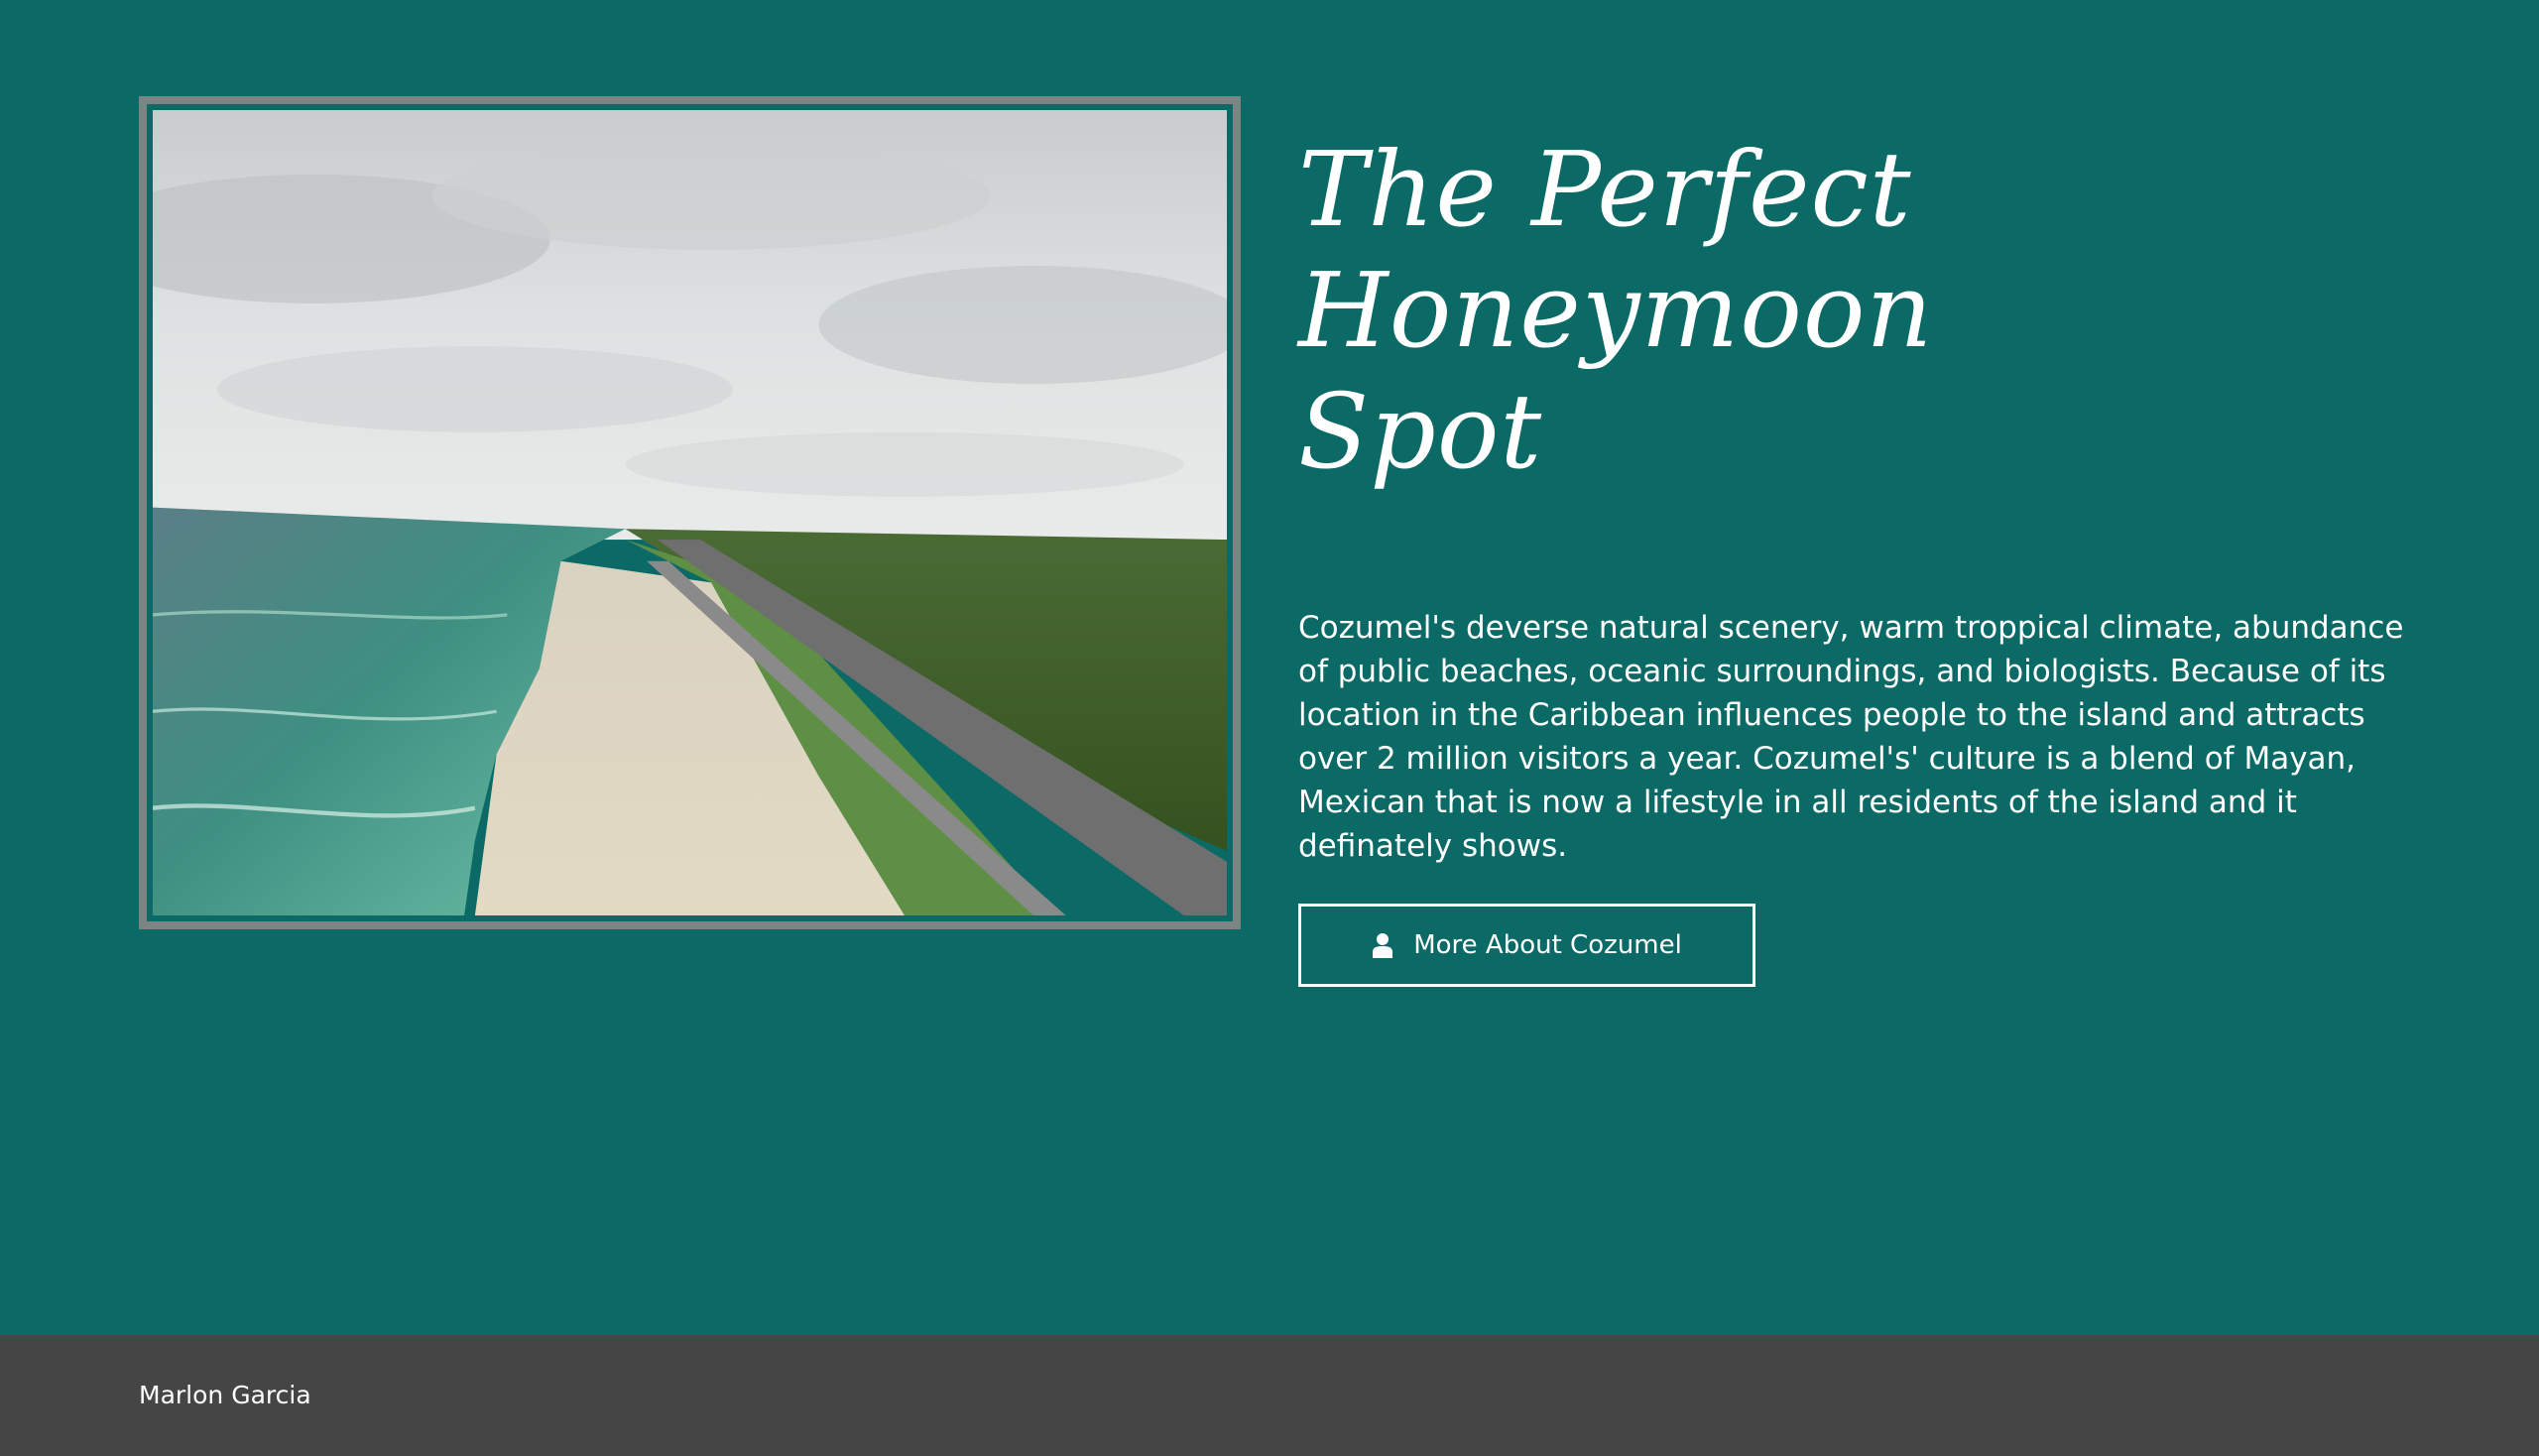 Image resolution: width=2539 pixels, height=1456 pixels. Describe the element at coordinates (1616, 250) in the screenshot. I see `title-line-1: The Perfect Honeymoon` at that location.